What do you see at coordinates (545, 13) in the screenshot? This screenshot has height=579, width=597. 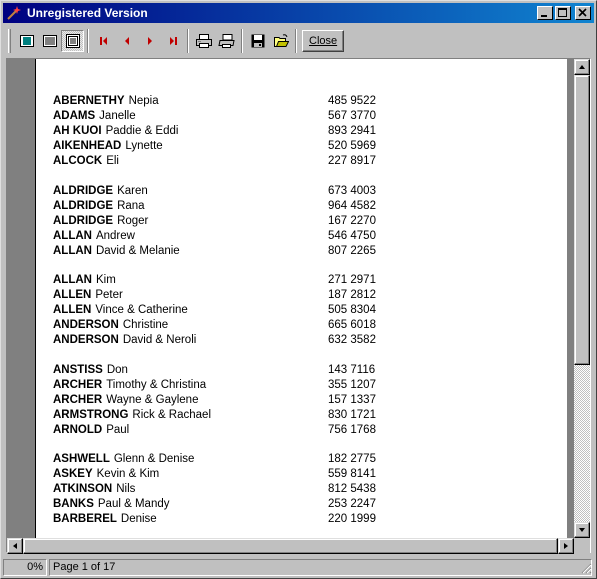 I see `minimize-button` at bounding box center [545, 13].